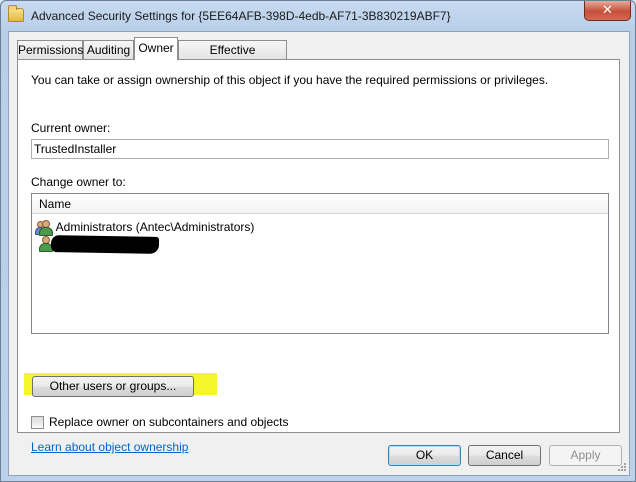 This screenshot has width=636, height=482. What do you see at coordinates (109, 447) in the screenshot?
I see `learn-ownership-link: Learn about object ownership` at bounding box center [109, 447].